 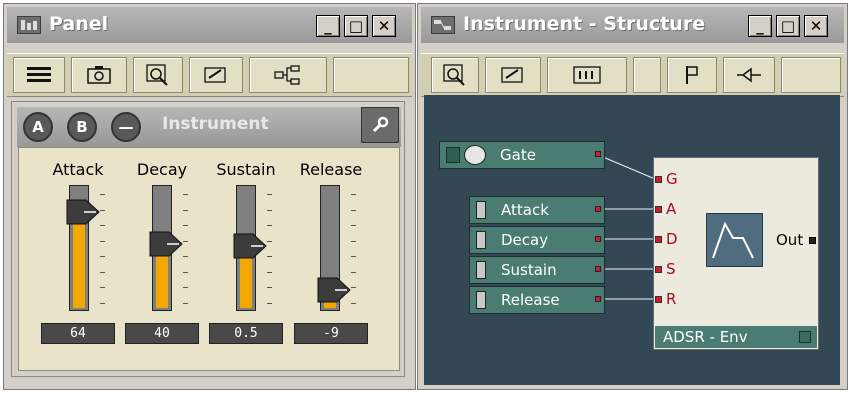 I want to click on input-port-g, so click(x=658, y=179).